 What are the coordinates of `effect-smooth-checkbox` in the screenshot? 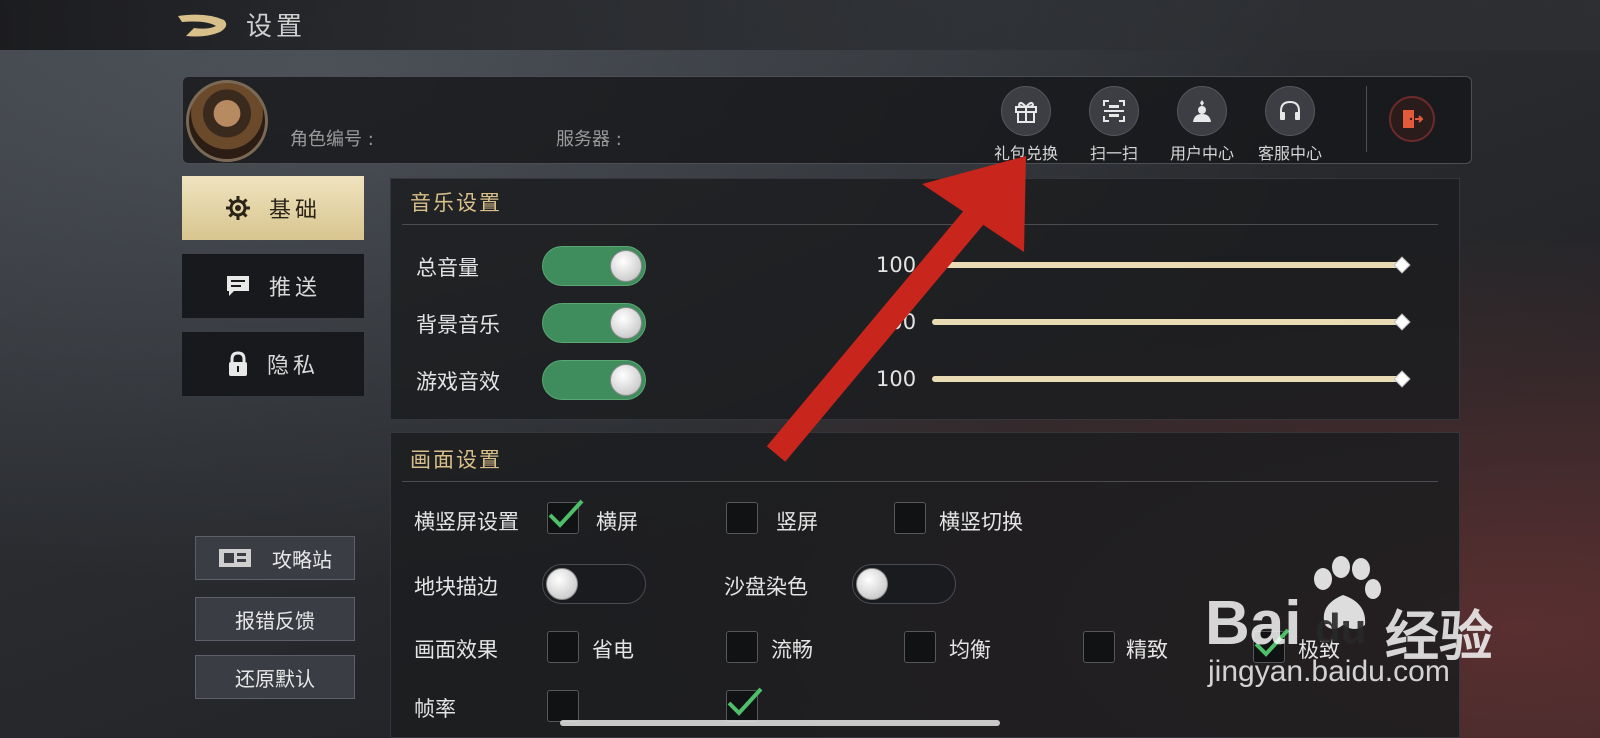 It's located at (742, 647).